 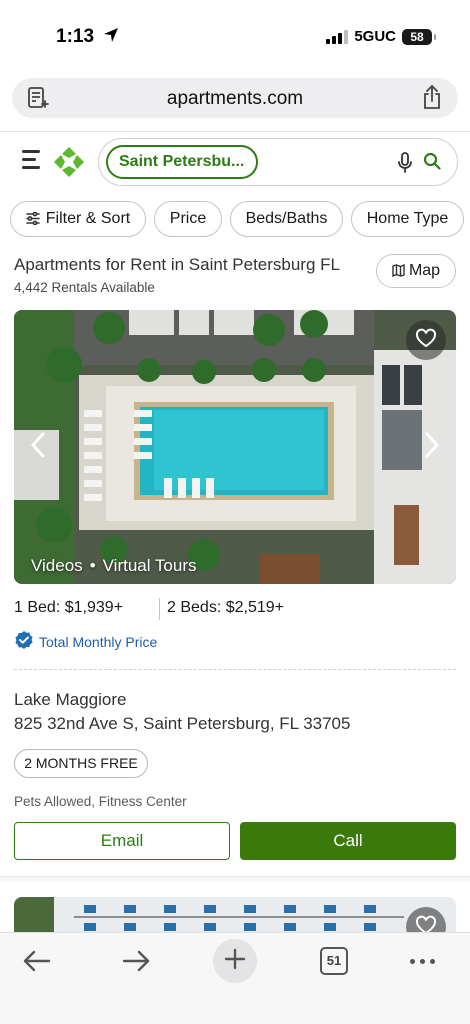 What do you see at coordinates (159, 609) in the screenshot?
I see `price-separator` at bounding box center [159, 609].